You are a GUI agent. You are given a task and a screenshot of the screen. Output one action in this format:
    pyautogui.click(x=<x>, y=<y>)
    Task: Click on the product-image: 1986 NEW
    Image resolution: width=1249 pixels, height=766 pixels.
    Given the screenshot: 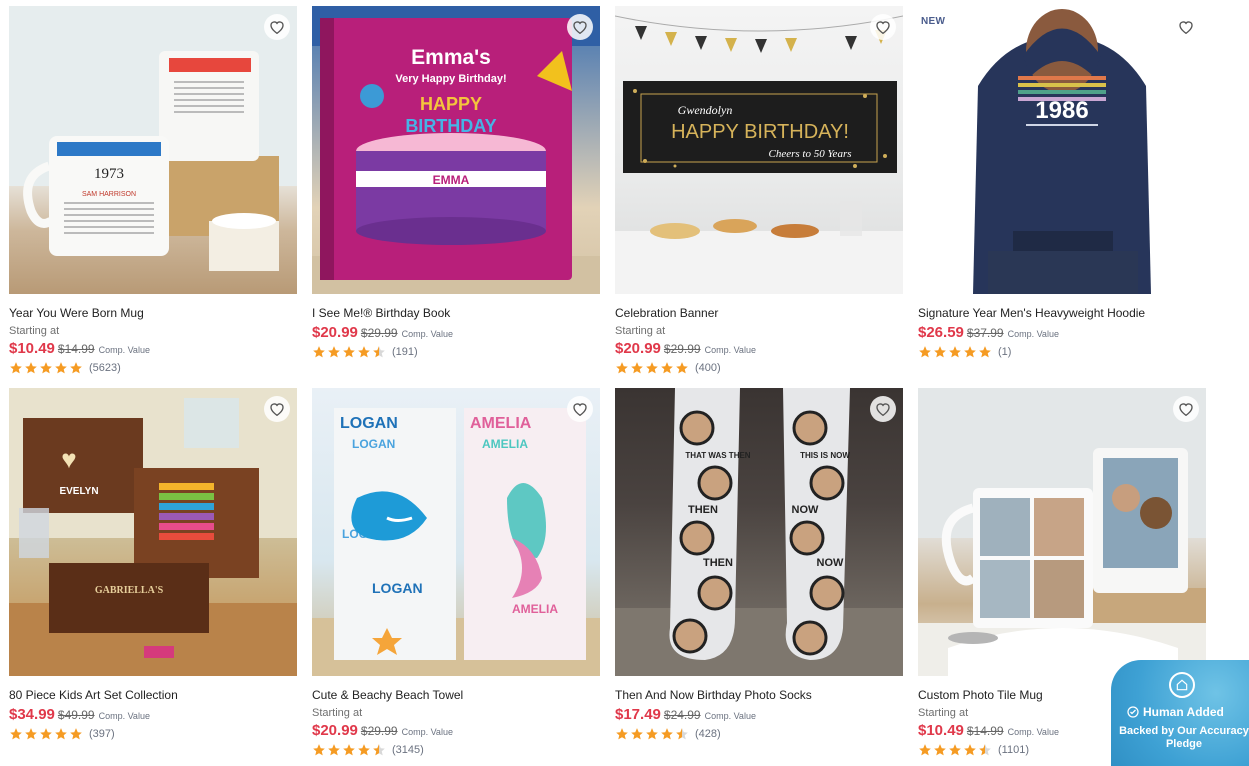 What is the action you would take?
    pyautogui.click(x=1062, y=150)
    